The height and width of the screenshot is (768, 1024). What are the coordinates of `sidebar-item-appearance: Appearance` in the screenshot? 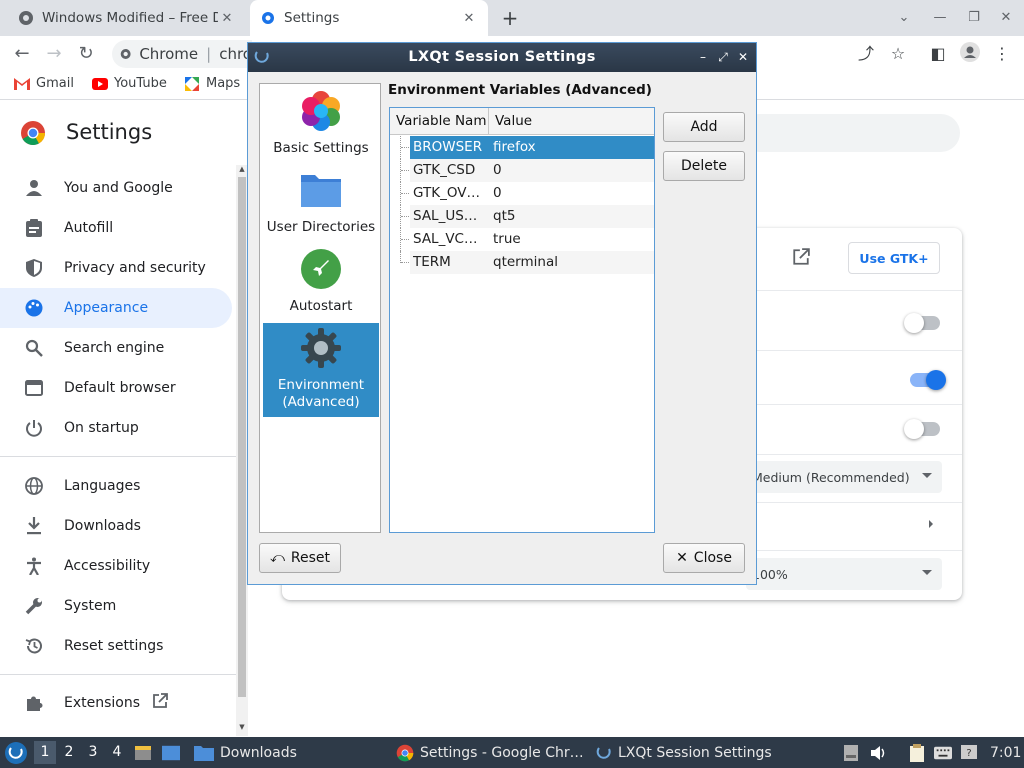 It's located at (116, 308).